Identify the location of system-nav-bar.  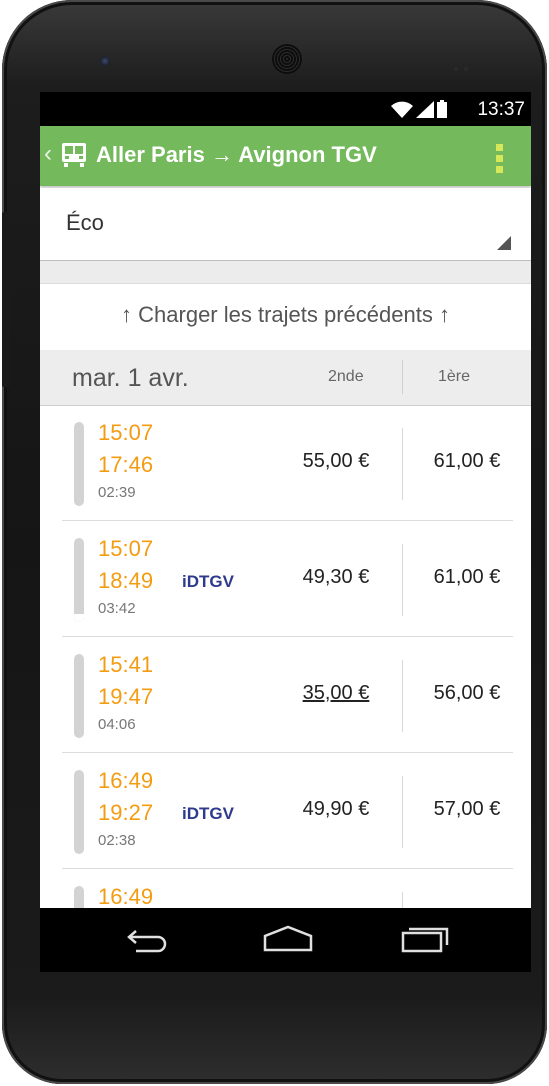
(285, 940).